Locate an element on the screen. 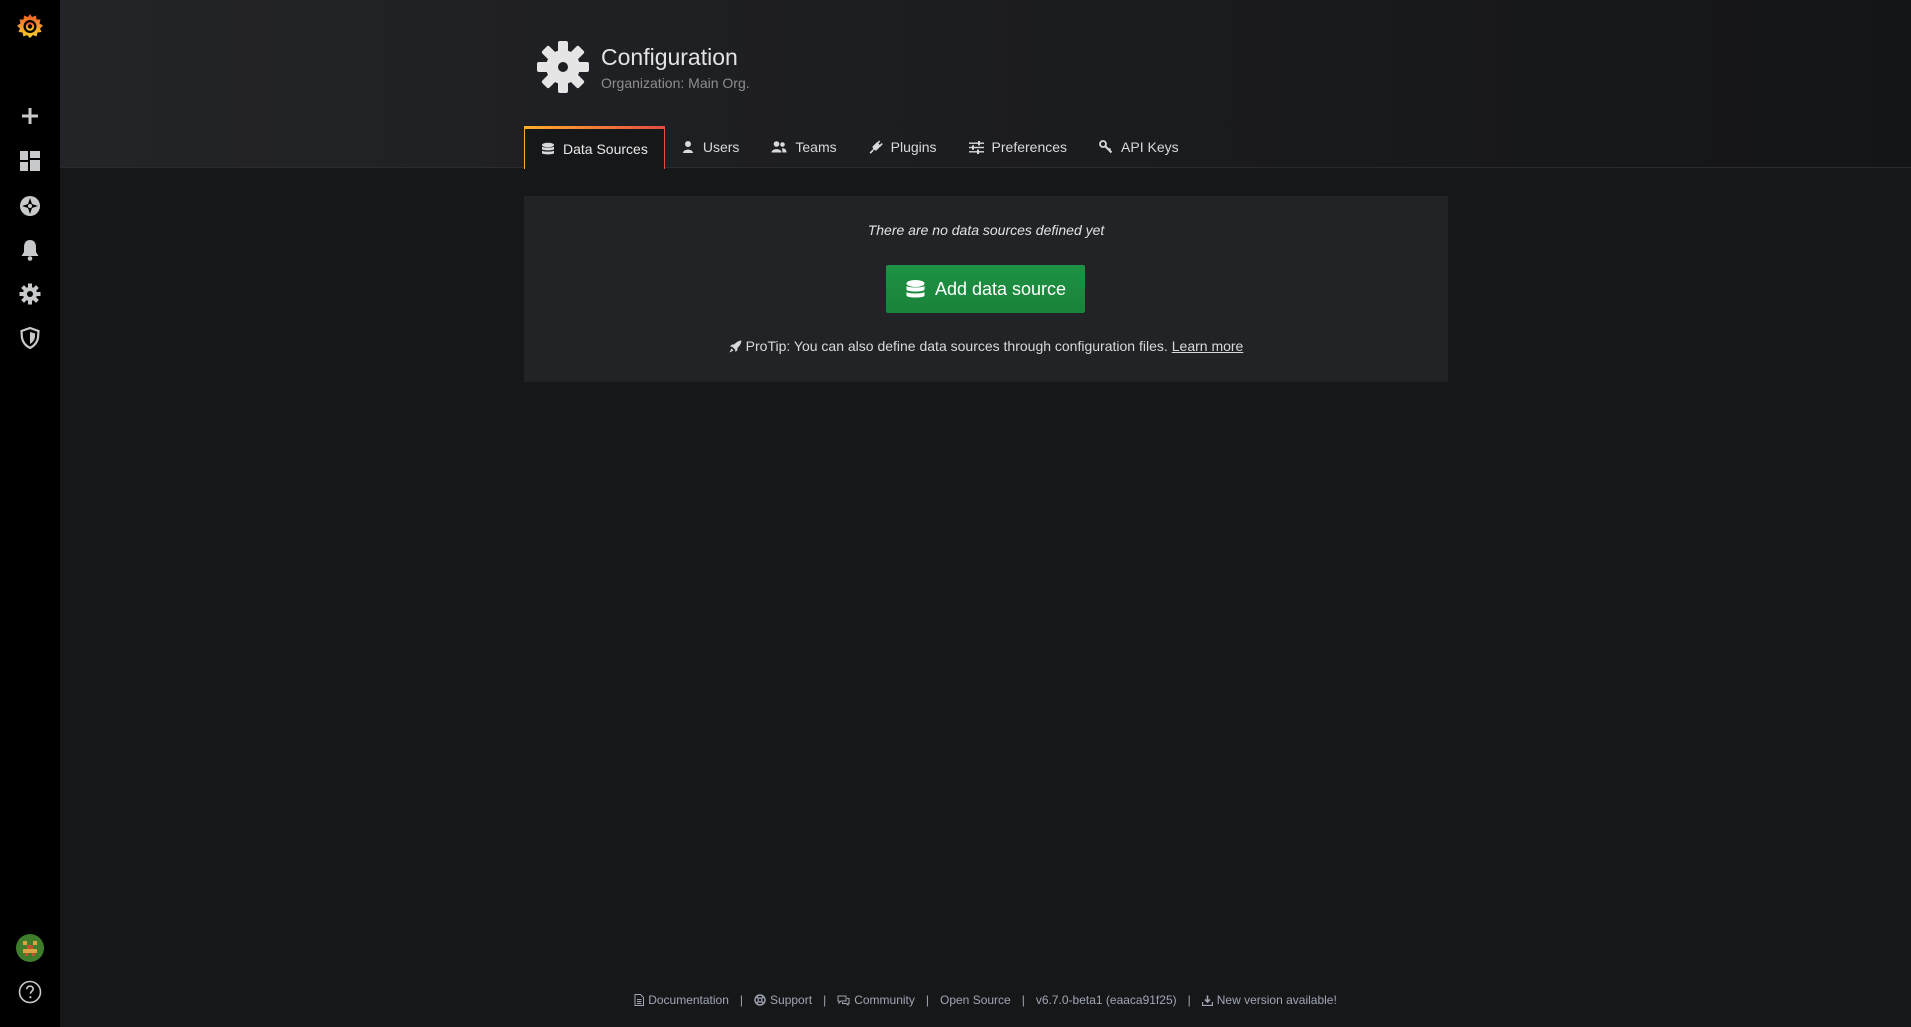 Image resolution: width=1911 pixels, height=1027 pixels. lifebuoy-icon is located at coordinates (760, 1000).